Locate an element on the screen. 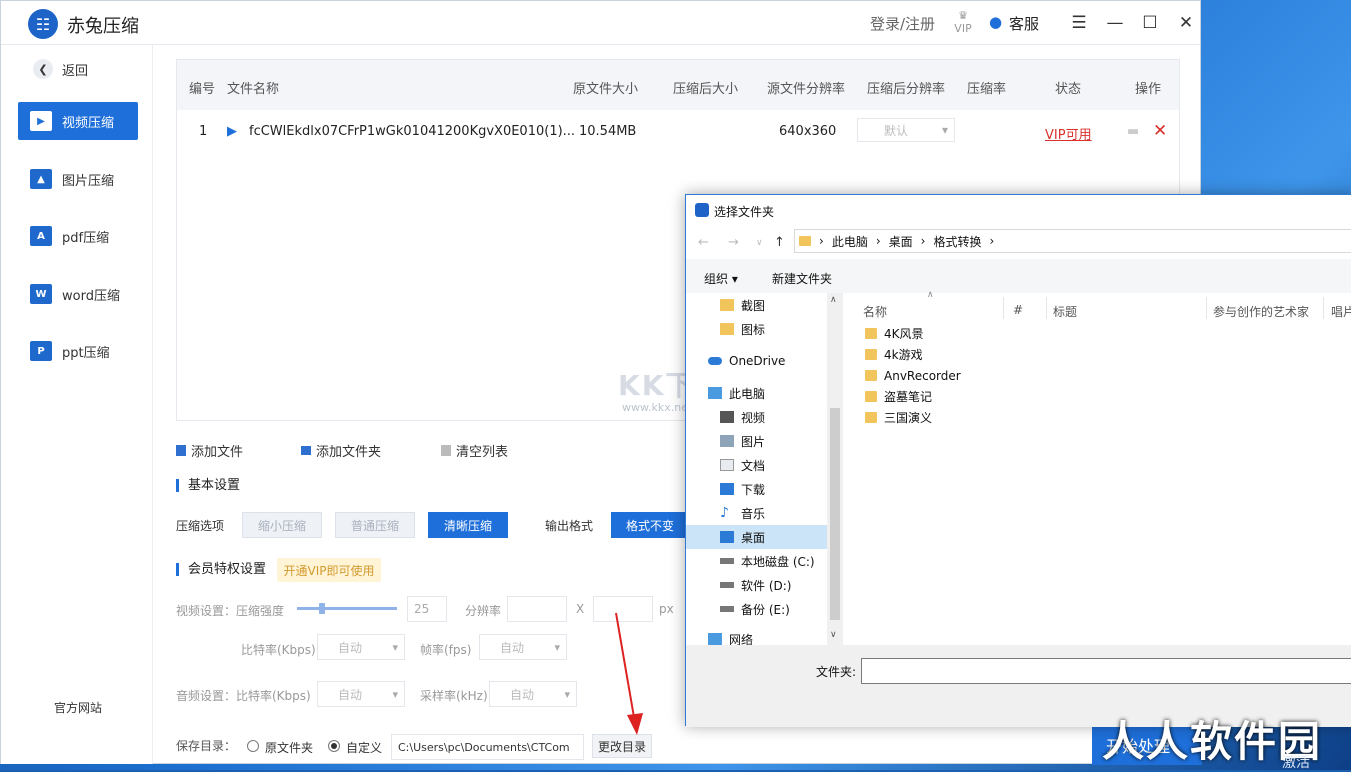 Image resolution: width=1351 pixels, height=772 pixels. tree-item: ♪ 音乐 is located at coordinates (756, 513).